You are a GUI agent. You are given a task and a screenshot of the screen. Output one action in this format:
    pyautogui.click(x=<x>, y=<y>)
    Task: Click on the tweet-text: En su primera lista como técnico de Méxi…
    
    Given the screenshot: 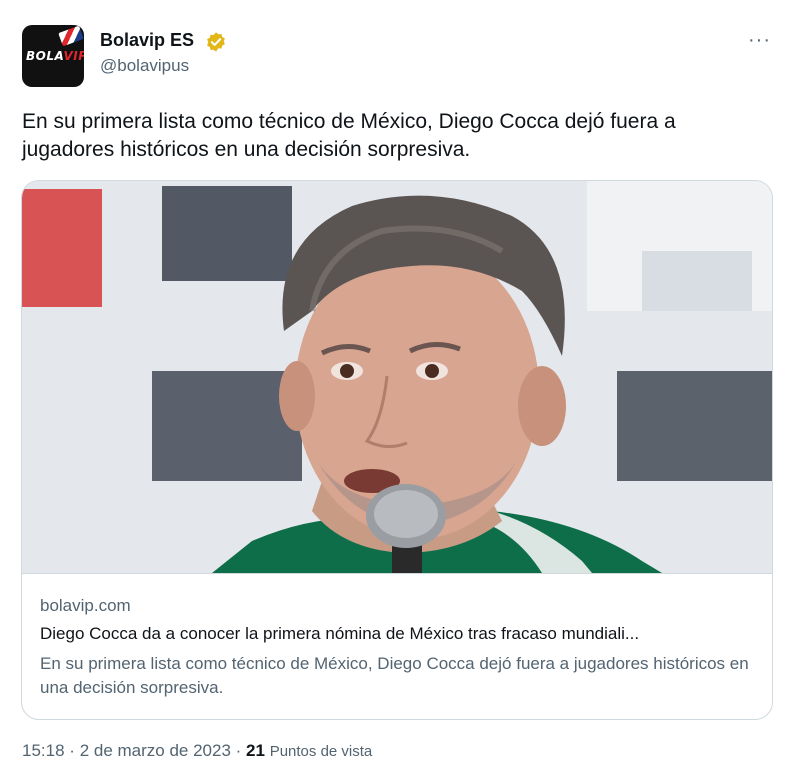 What is the action you would take?
    pyautogui.click(x=349, y=135)
    